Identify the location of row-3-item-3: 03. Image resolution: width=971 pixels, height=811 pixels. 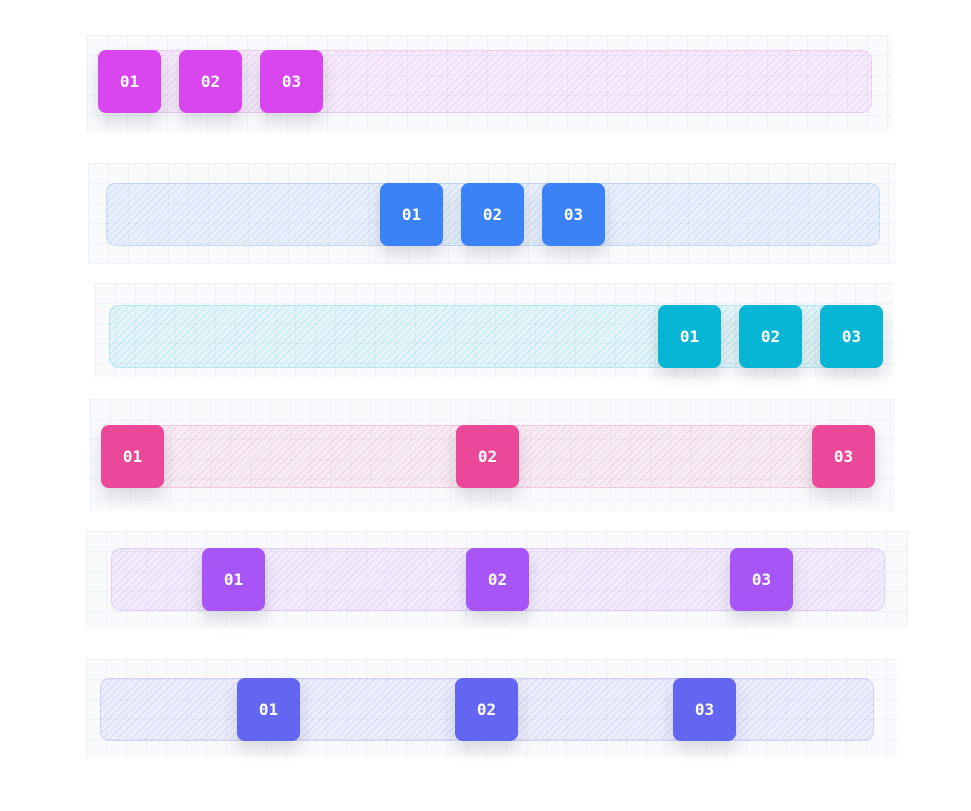
(851, 336).